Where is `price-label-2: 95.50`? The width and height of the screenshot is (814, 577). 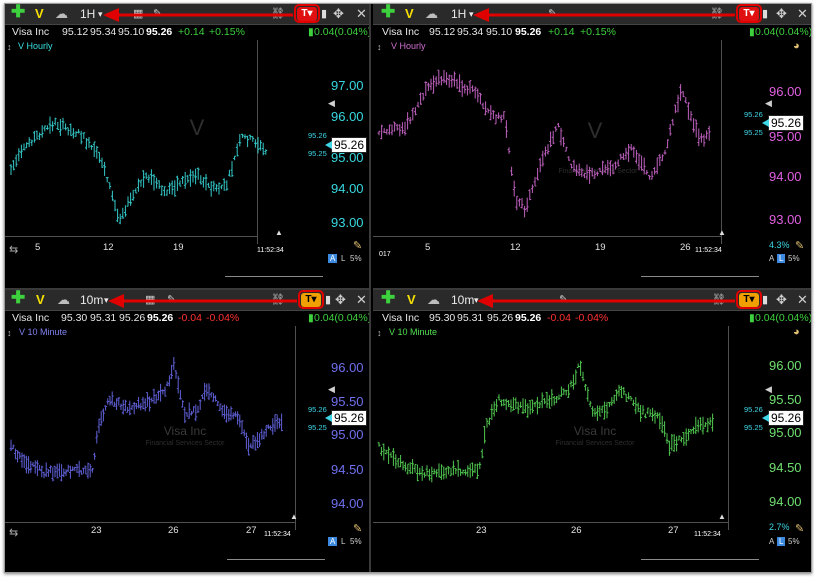 price-label-2: 95.50 is located at coordinates (785, 399).